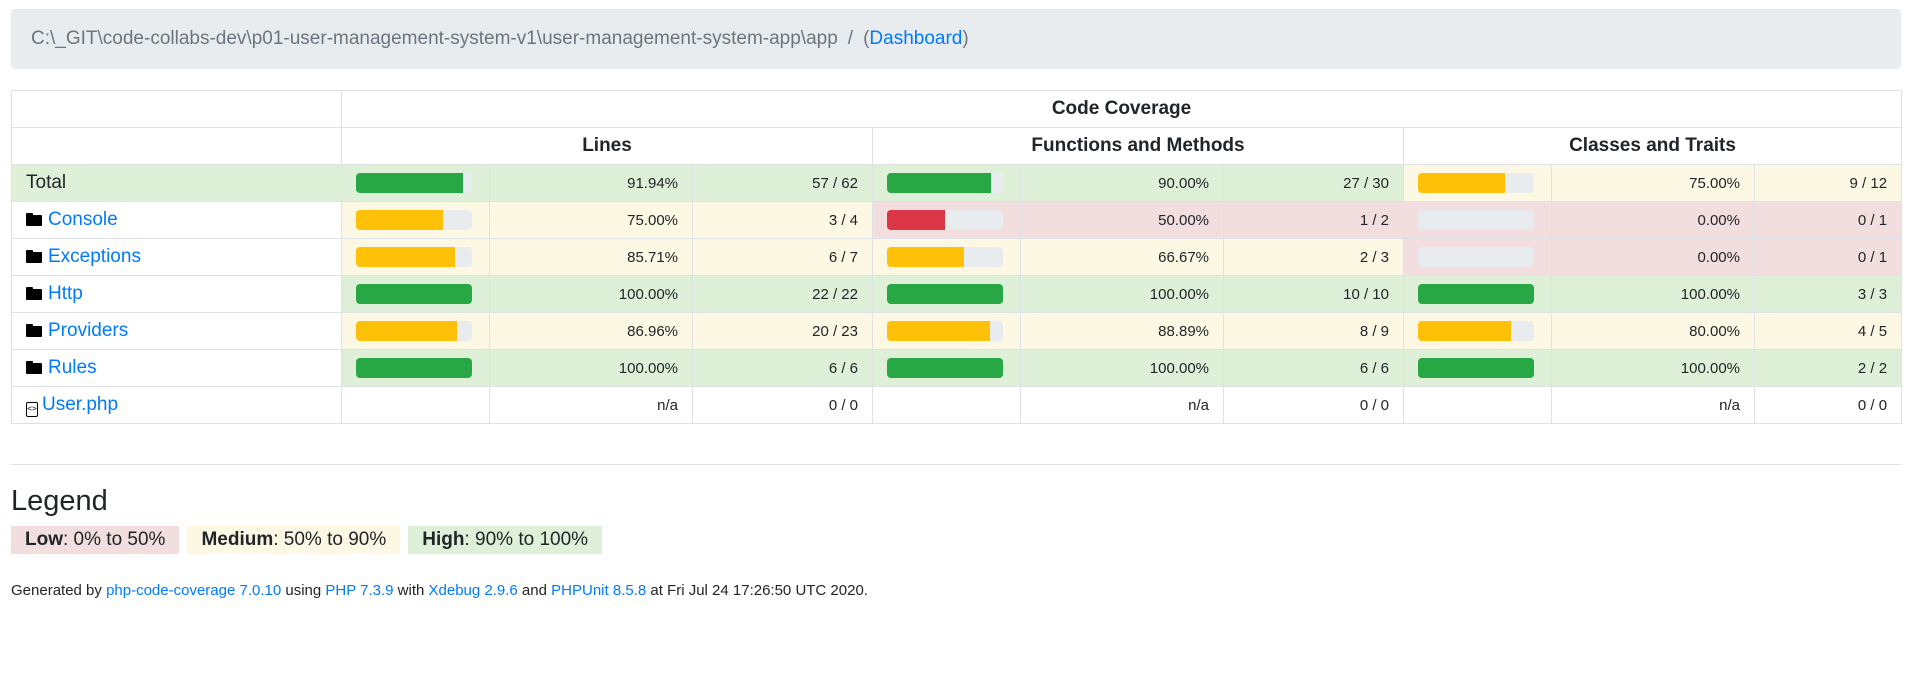  I want to click on divider, so click(956, 464).